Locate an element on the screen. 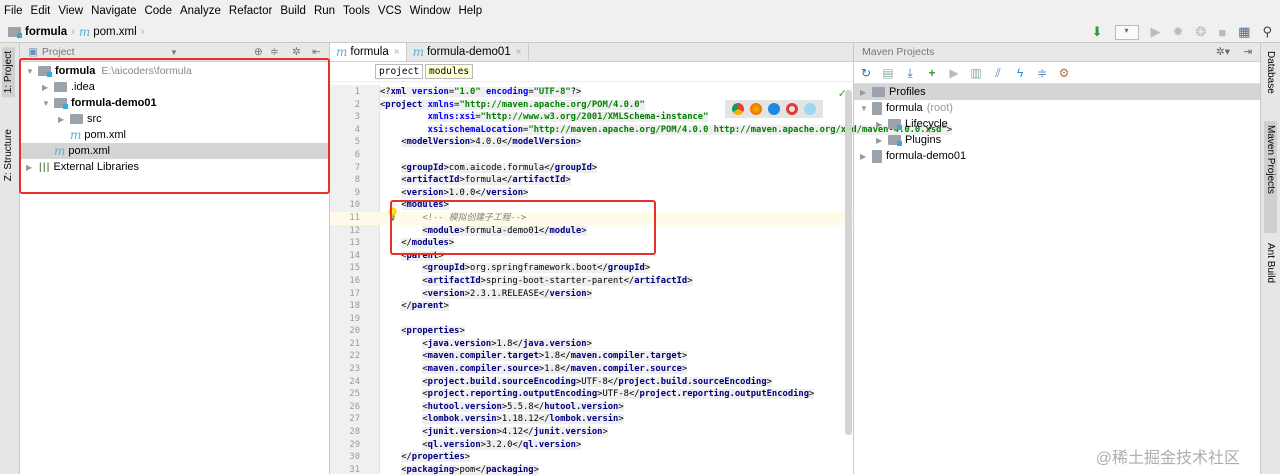  maven-tree-item: ▼ formula (root) is located at coordinates (1057, 108).